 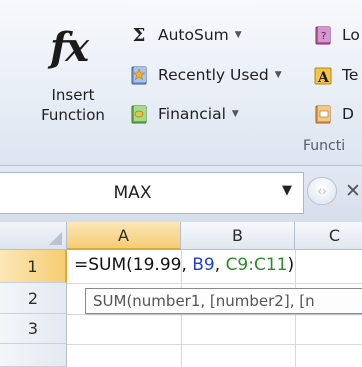 What do you see at coordinates (323, 78) in the screenshot?
I see `svg-text: A` at bounding box center [323, 78].